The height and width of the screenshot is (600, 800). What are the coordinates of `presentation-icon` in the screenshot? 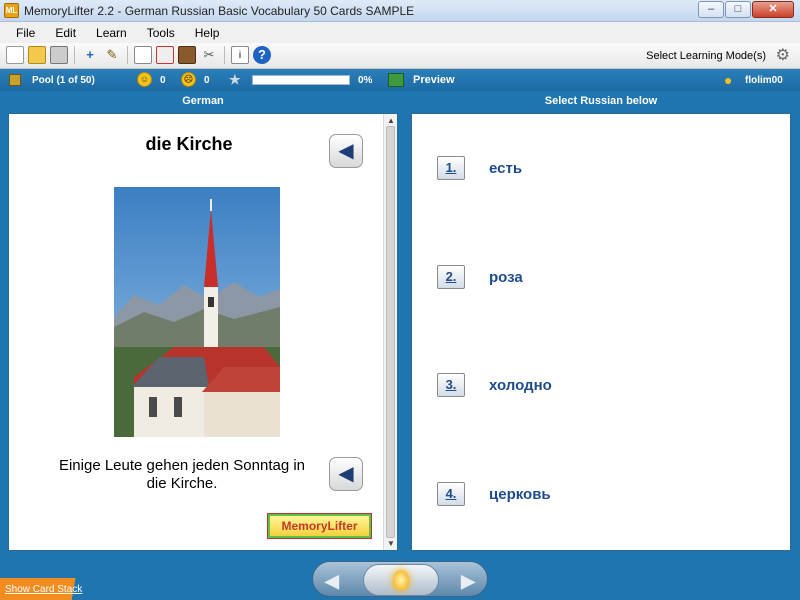 It's located at (143, 55).